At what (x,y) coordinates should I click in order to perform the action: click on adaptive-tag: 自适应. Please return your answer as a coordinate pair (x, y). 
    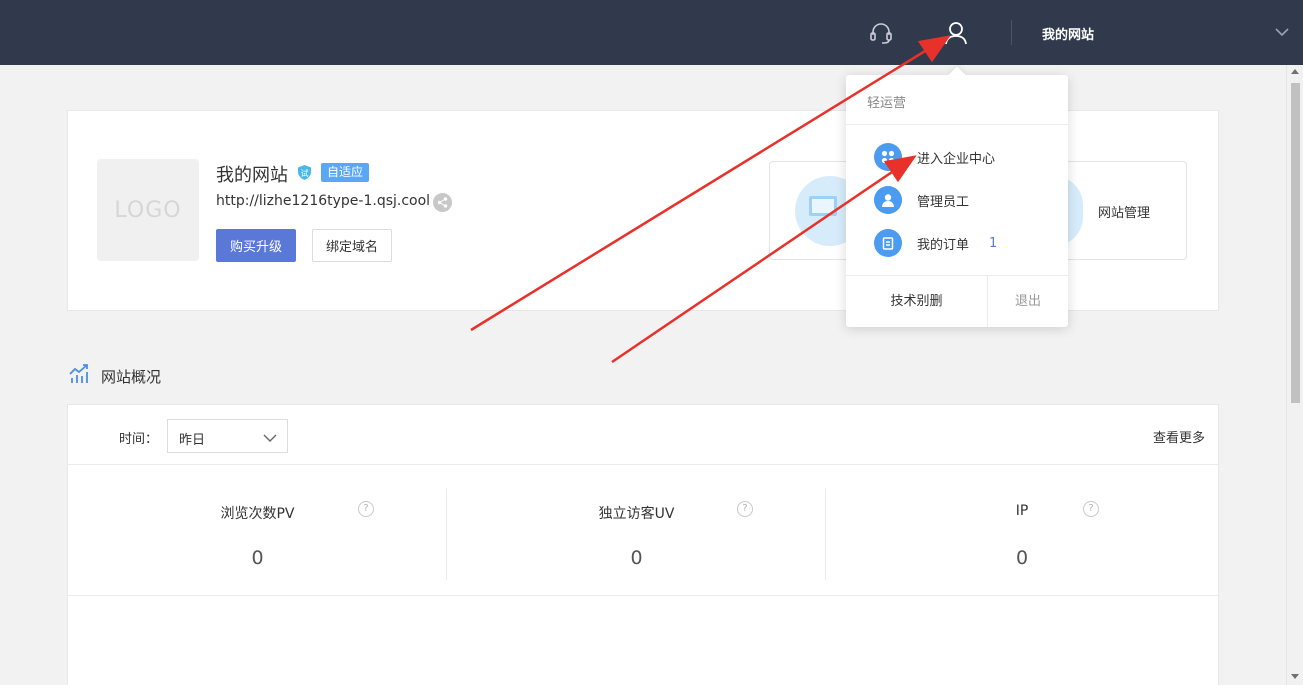
    Looking at the image, I should click on (345, 172).